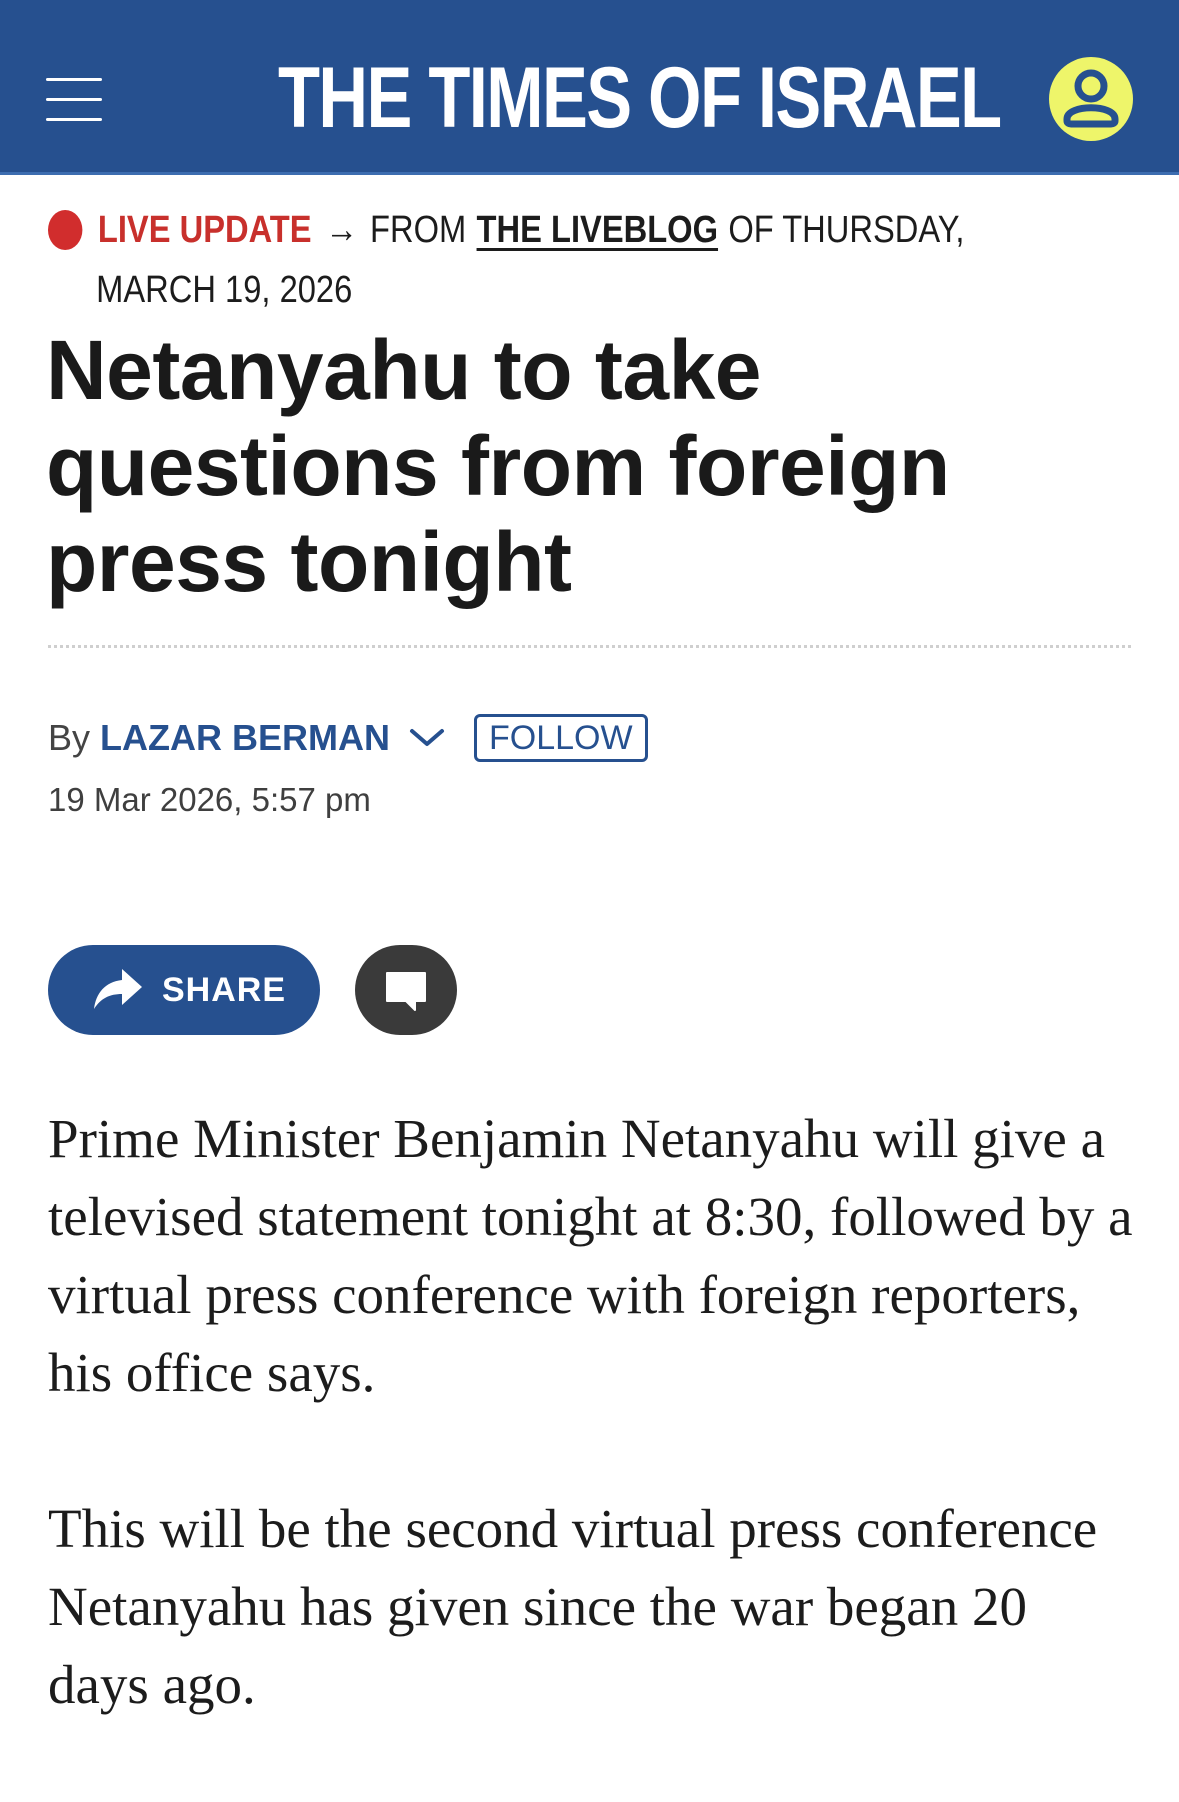 The width and height of the screenshot is (1179, 1802). I want to click on menu-button, so click(74, 100).